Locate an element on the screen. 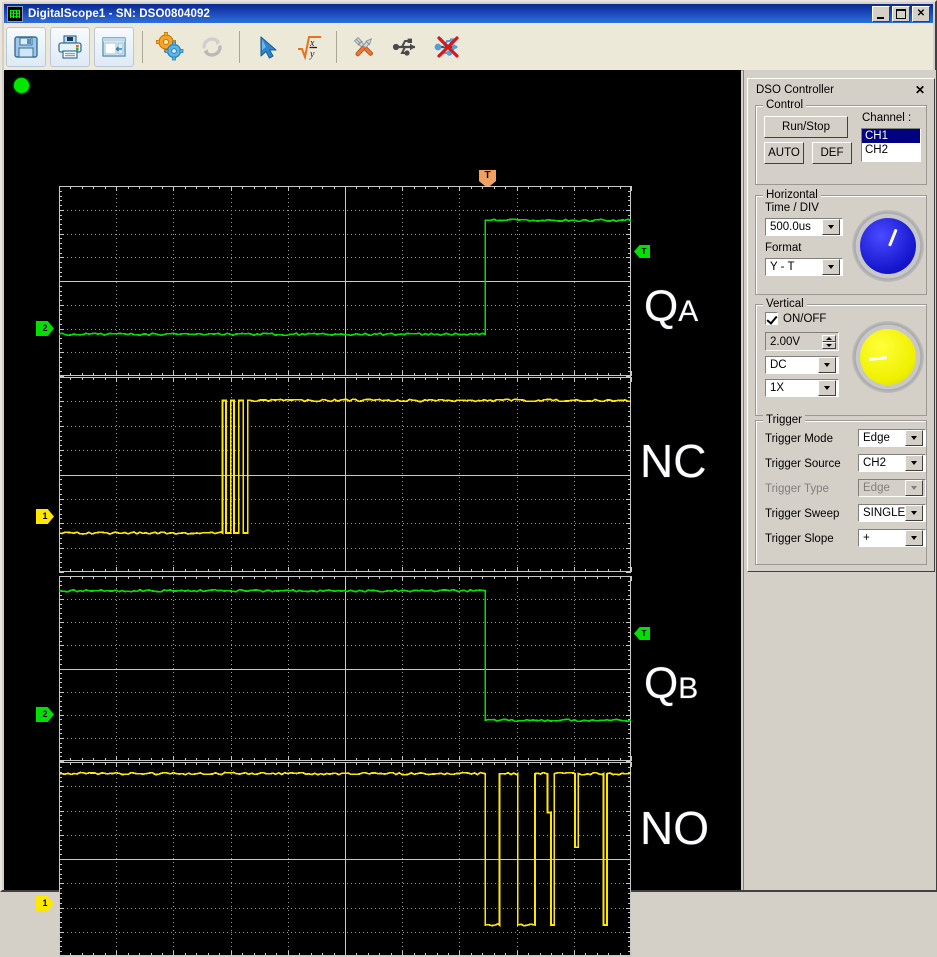 This screenshot has width=937, height=957. auto-button: AUTO is located at coordinates (784, 153).